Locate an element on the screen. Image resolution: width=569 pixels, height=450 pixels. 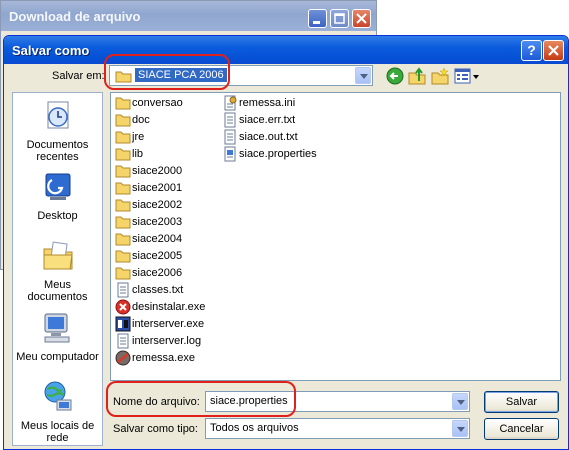
list-item: remessa.exe is located at coordinates (155, 358).